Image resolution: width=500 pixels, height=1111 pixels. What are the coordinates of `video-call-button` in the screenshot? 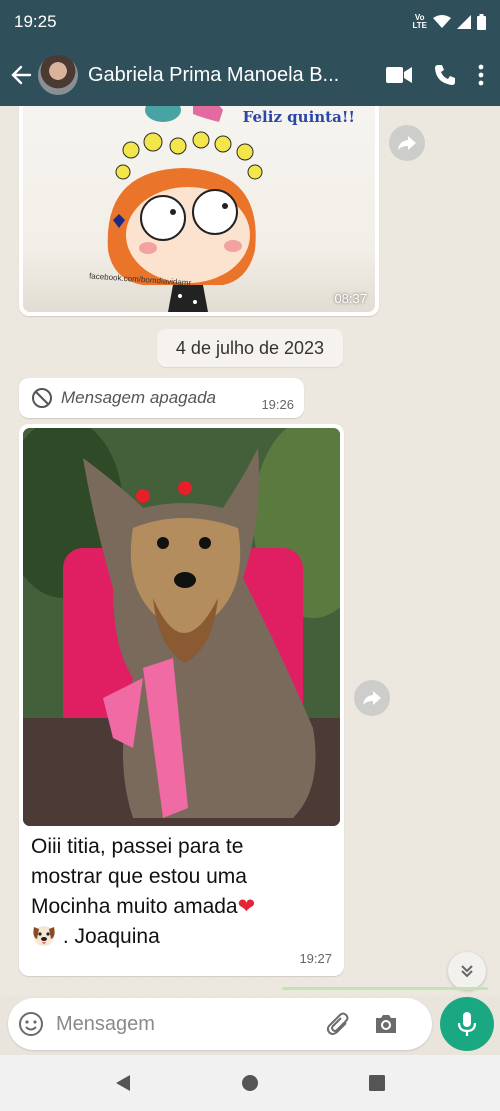 It's located at (399, 75).